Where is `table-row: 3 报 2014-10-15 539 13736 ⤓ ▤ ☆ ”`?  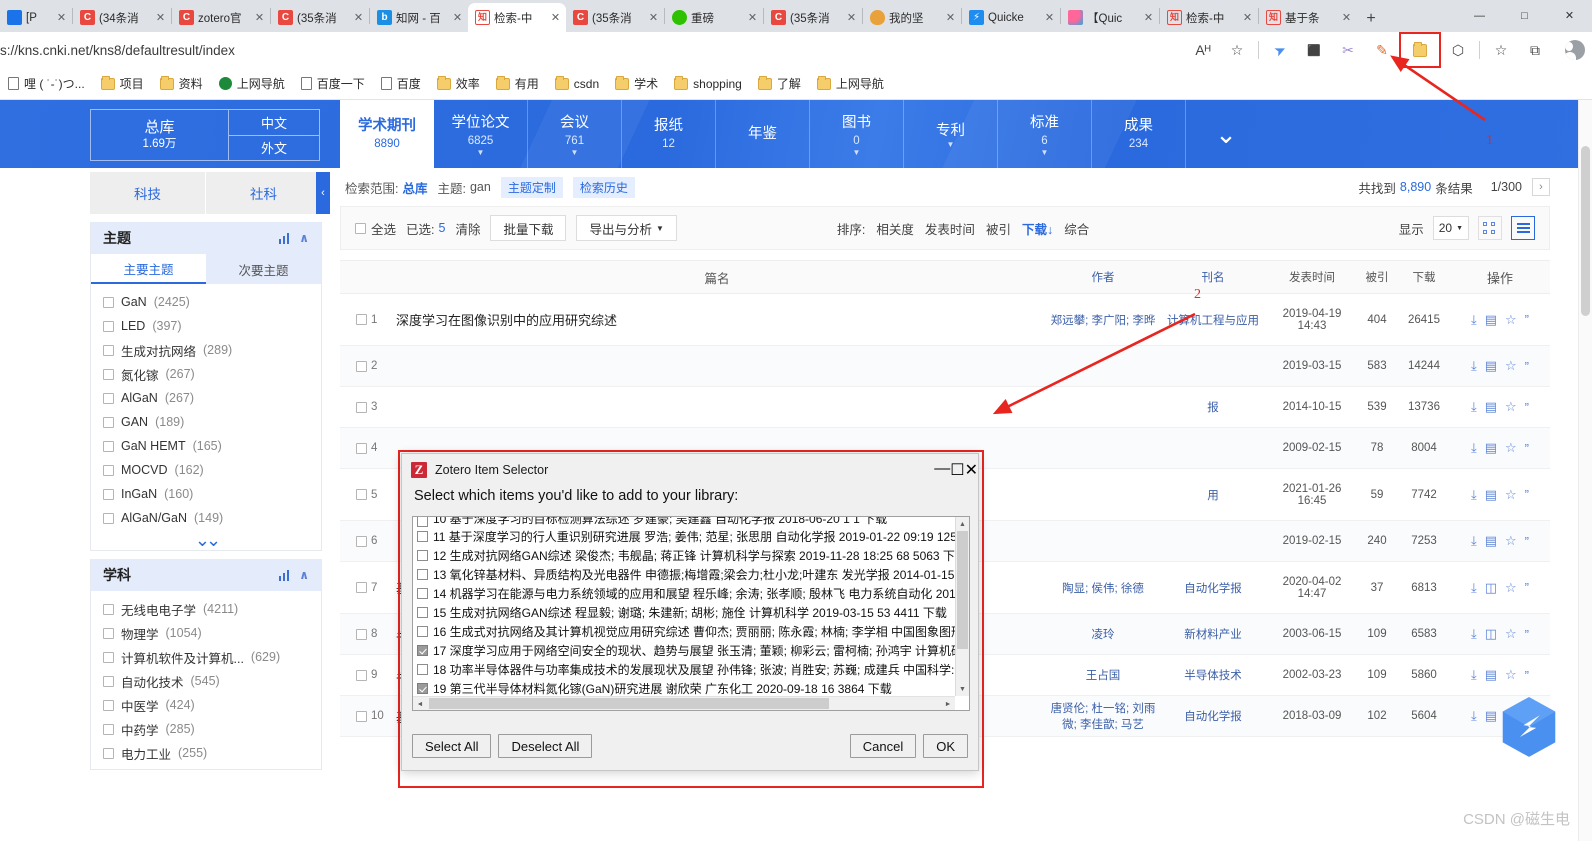 table-row: 3 报 2014-10-15 539 13736 ⤓ ▤ ☆ ” is located at coordinates (945, 407).